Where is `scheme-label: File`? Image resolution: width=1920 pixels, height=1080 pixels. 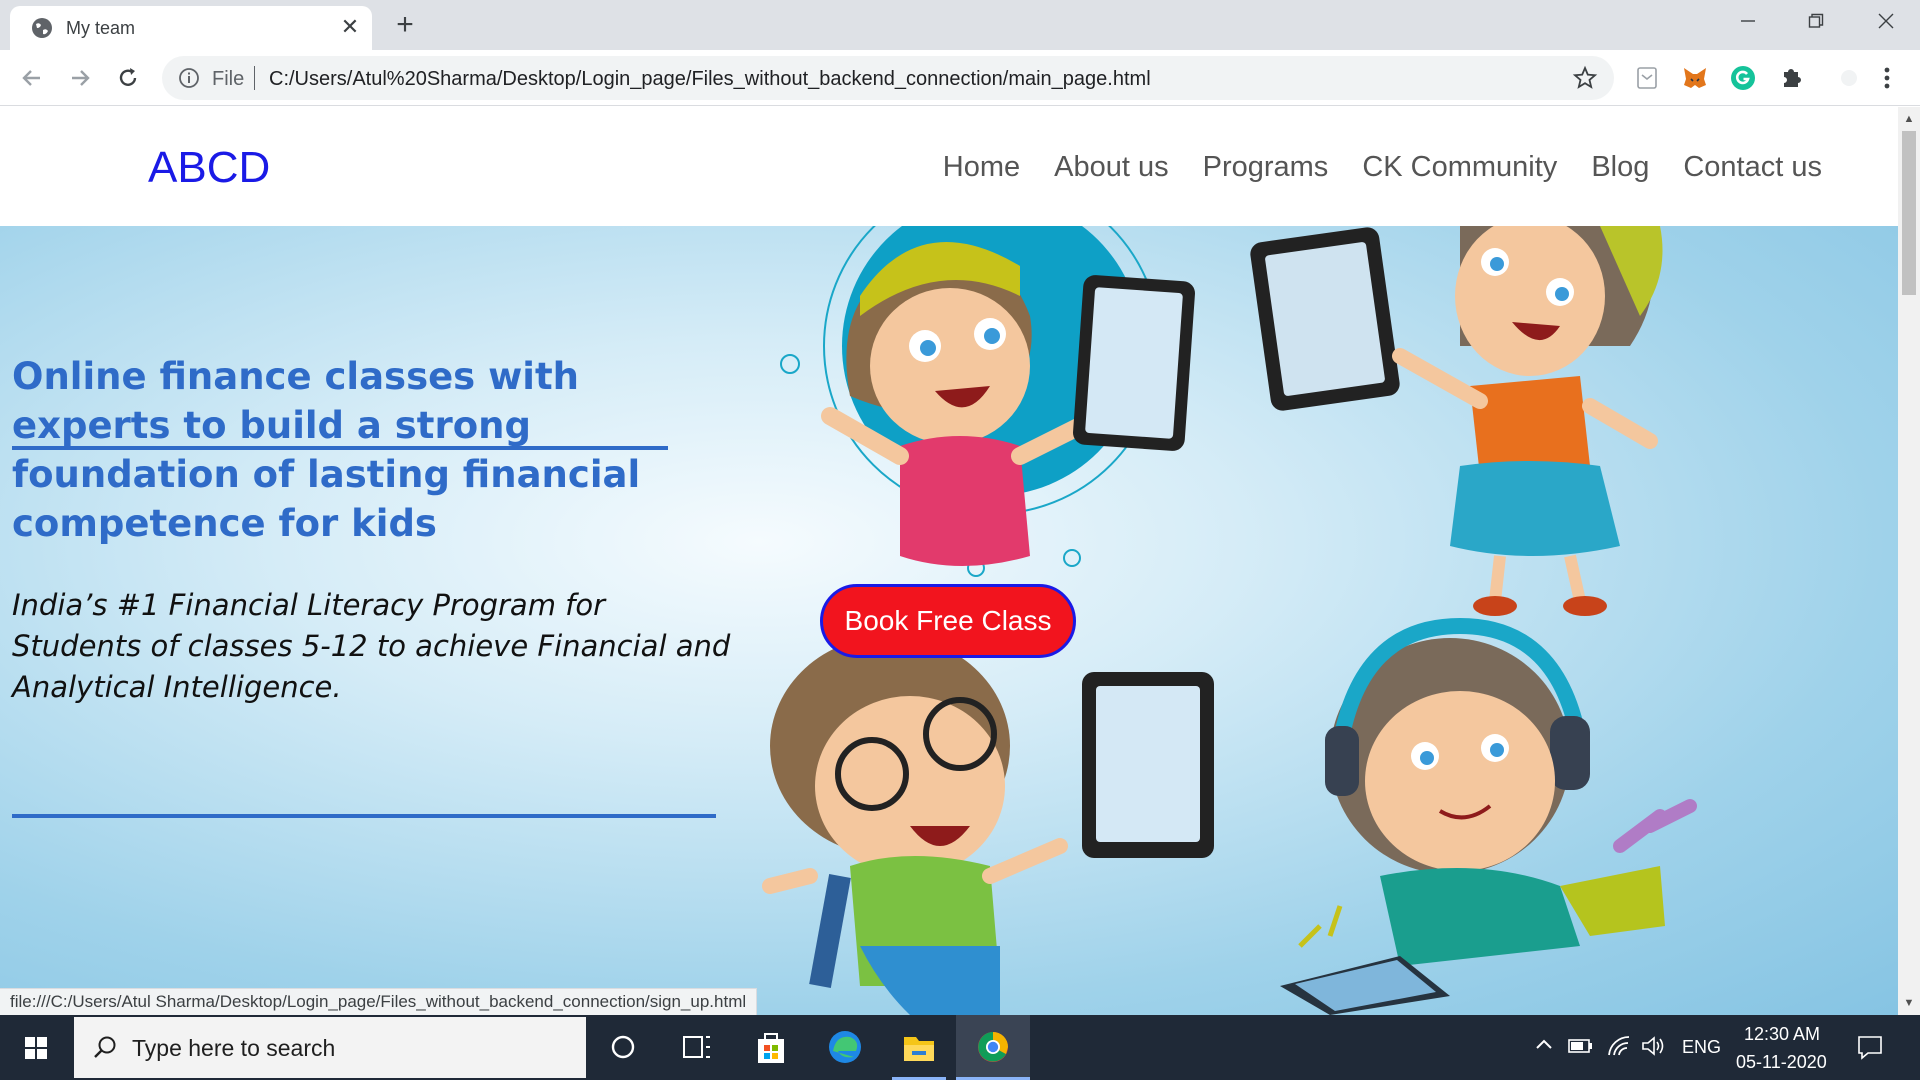
scheme-label: File is located at coordinates (228, 79).